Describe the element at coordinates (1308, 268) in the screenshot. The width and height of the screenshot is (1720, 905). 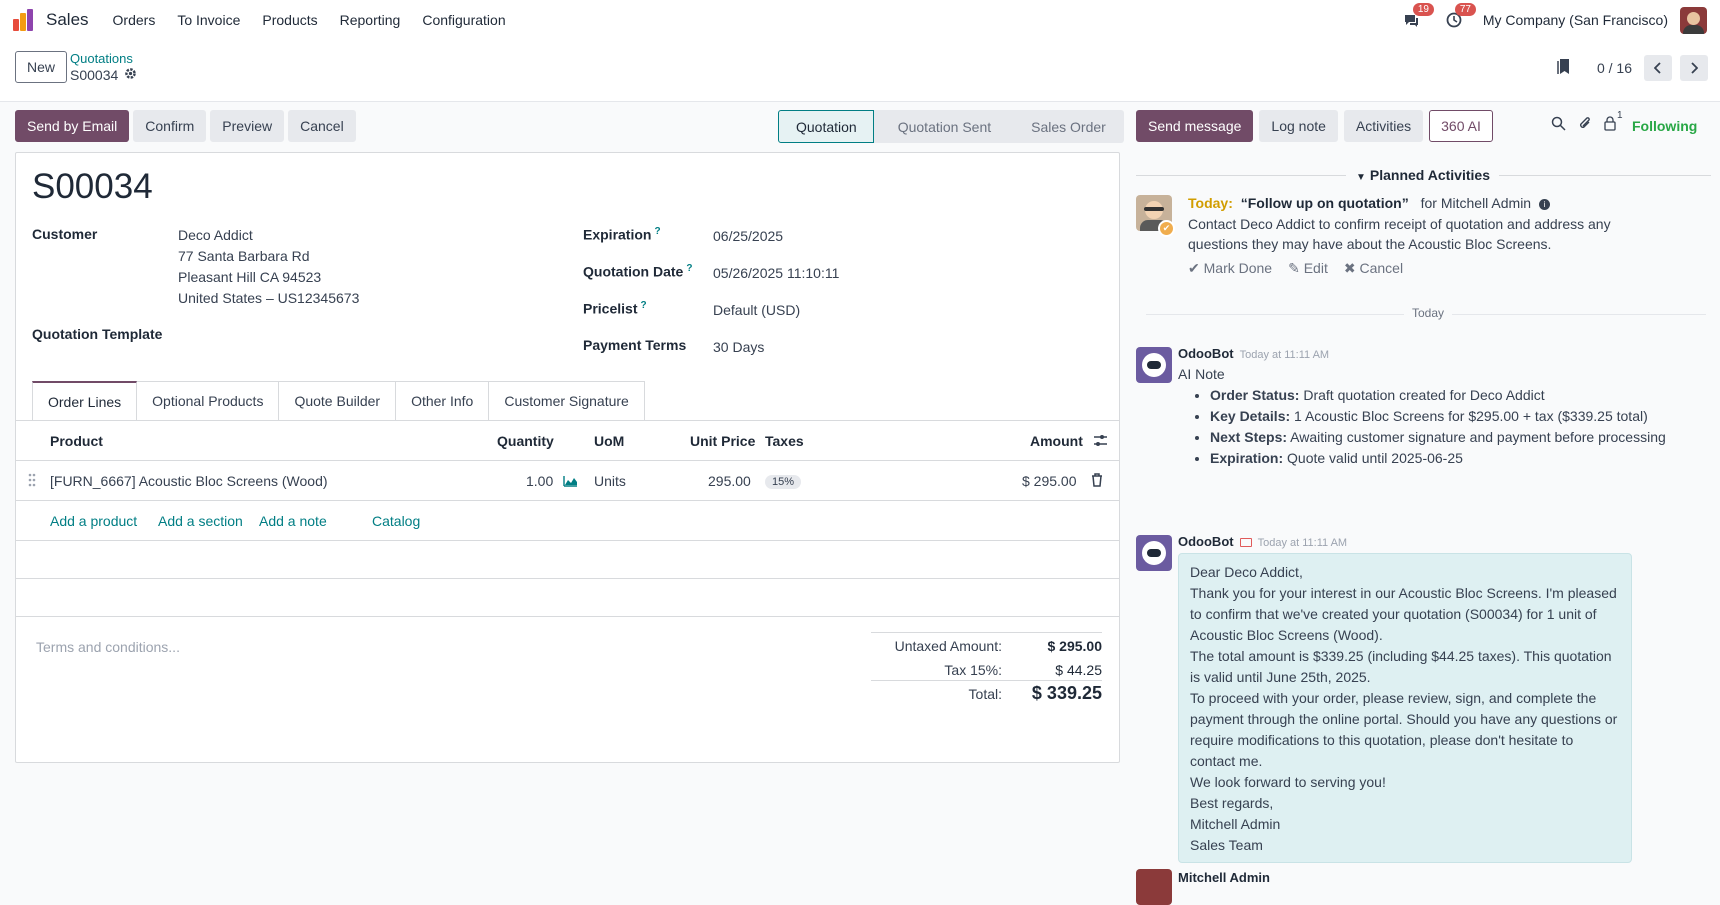
I see `edit-activity-button: ✎ Edit` at that location.